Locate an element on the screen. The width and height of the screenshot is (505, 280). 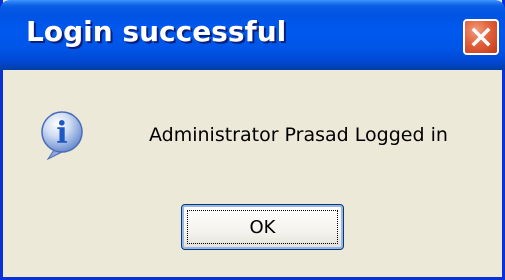
close-icon is located at coordinates (481, 37).